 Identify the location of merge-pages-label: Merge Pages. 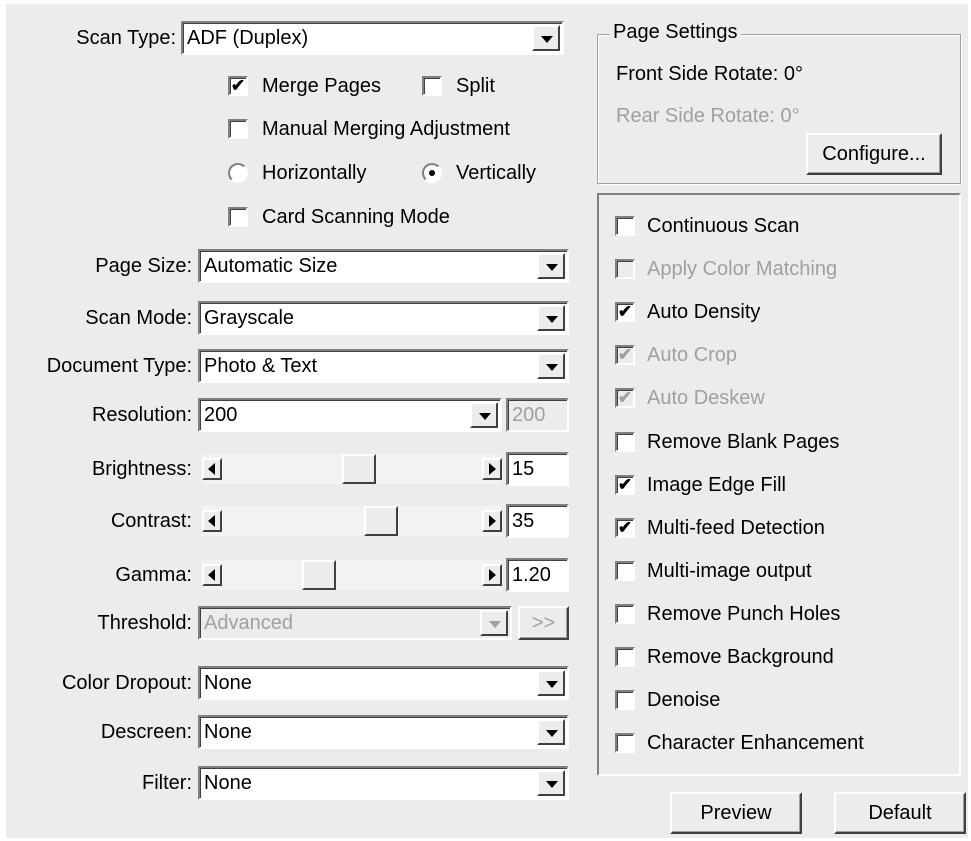
(321, 86).